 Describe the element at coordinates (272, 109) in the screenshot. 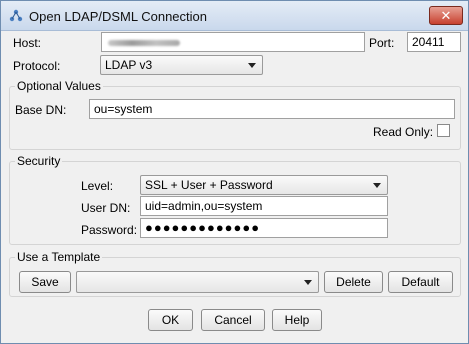

I see `base-dn-input: ou=system` at that location.